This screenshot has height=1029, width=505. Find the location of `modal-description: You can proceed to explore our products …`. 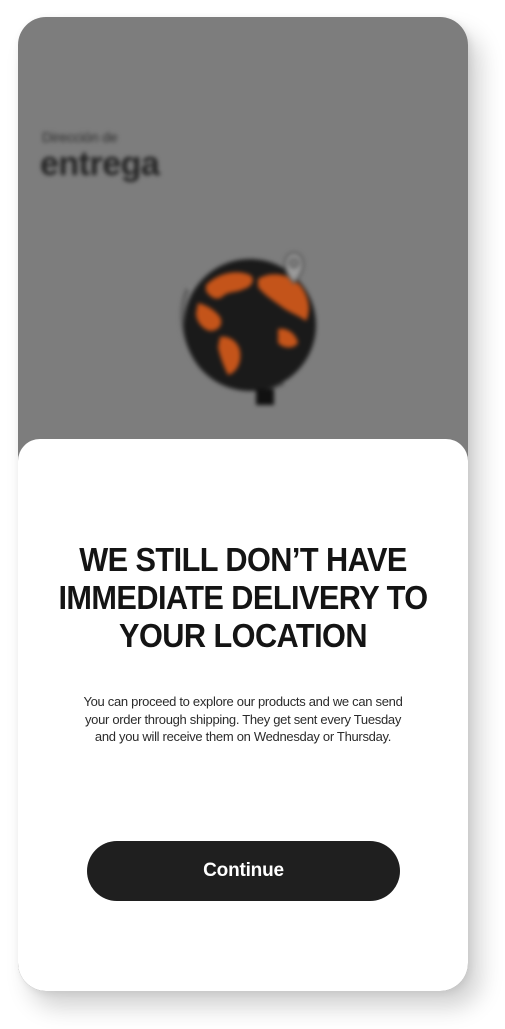

modal-description: You can proceed to explore our products … is located at coordinates (243, 719).